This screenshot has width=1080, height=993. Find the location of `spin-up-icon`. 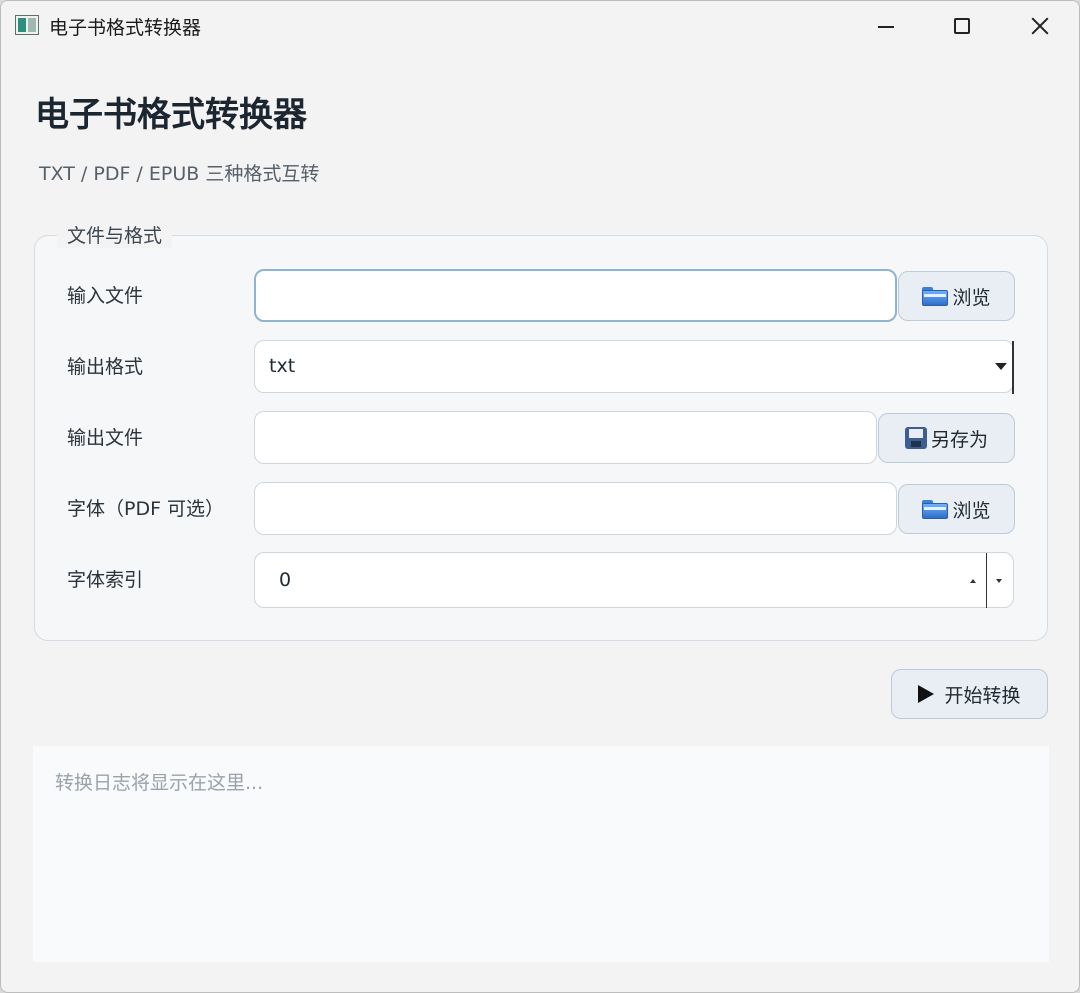

spin-up-icon is located at coordinates (973, 581).